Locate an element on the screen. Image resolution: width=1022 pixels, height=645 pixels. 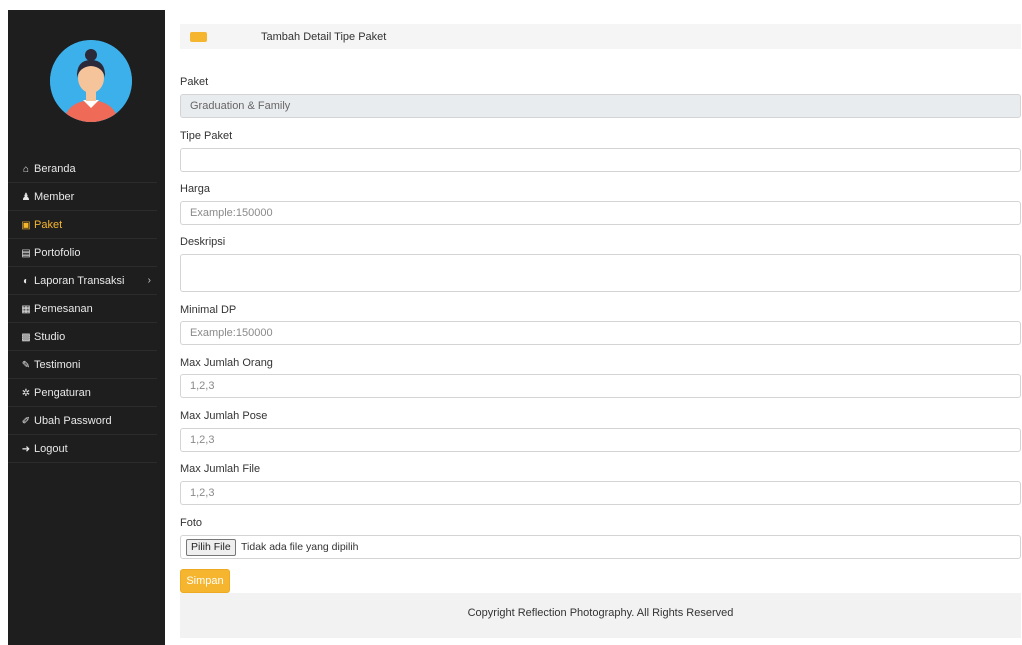
edit-icon: ✐ is located at coordinates (26, 421).